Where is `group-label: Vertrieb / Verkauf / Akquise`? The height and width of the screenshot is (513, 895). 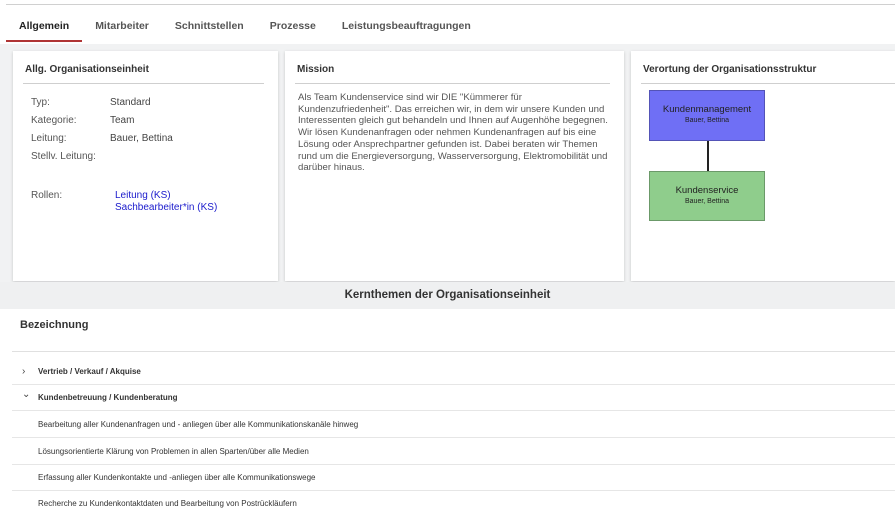 group-label: Vertrieb / Verkauf / Akquise is located at coordinates (89, 371).